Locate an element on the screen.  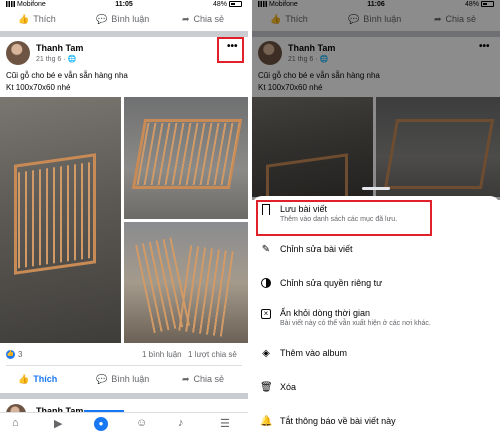
home-icon: ⌂ is located at coordinates (15, 423).